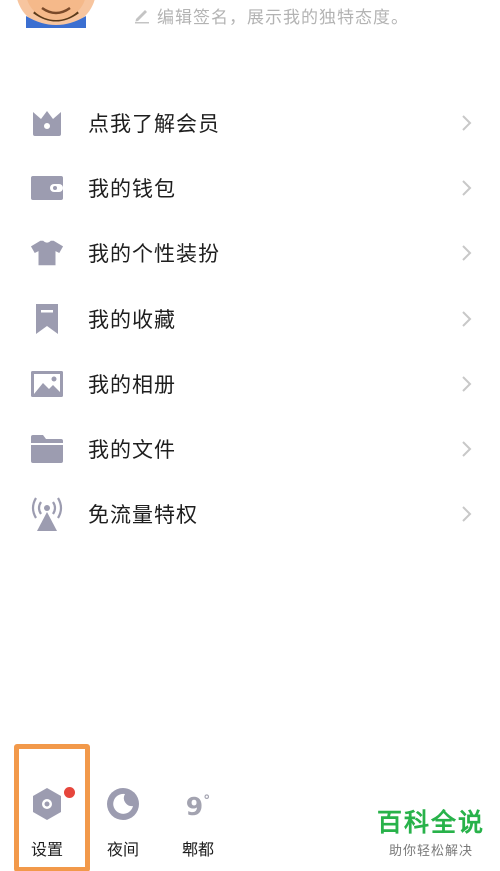 The height and width of the screenshot is (871, 500). Describe the element at coordinates (132, 188) in the screenshot. I see `menu-item-label: 我的钱包` at that location.